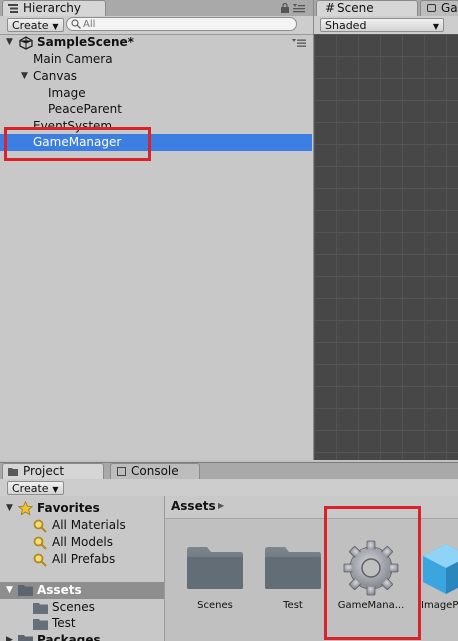 The width and height of the screenshot is (458, 641). What do you see at coordinates (156, 93) in the screenshot?
I see `hierarchy-item-image: Image` at bounding box center [156, 93].